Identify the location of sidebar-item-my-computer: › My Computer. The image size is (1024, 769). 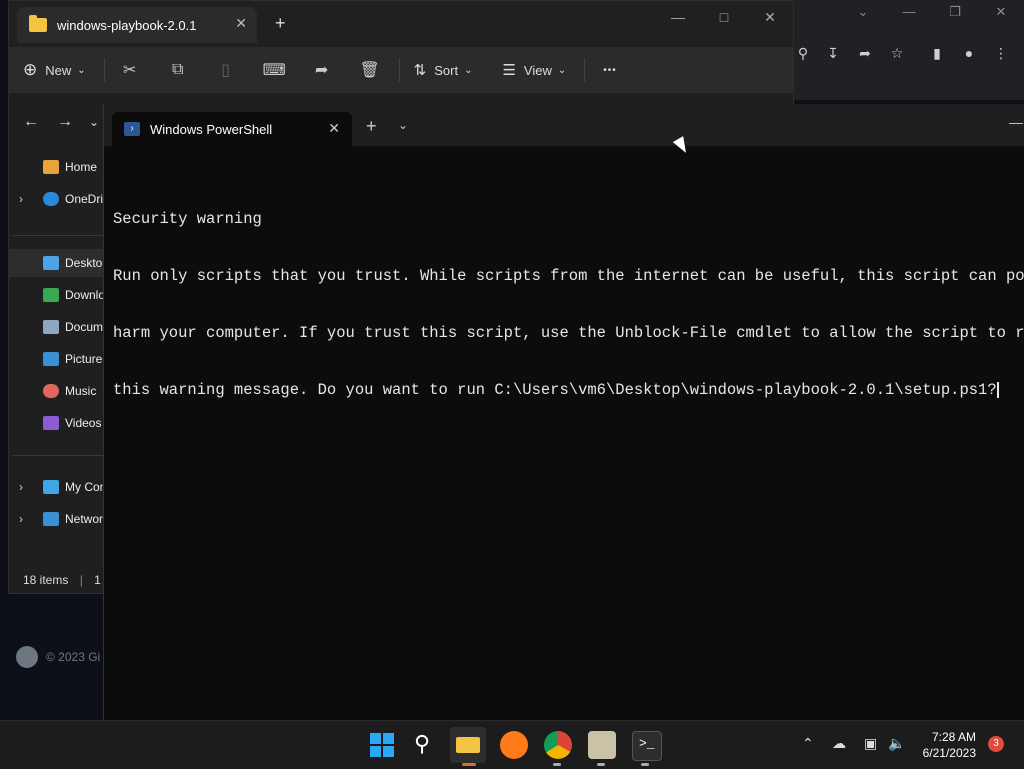
(57, 487).